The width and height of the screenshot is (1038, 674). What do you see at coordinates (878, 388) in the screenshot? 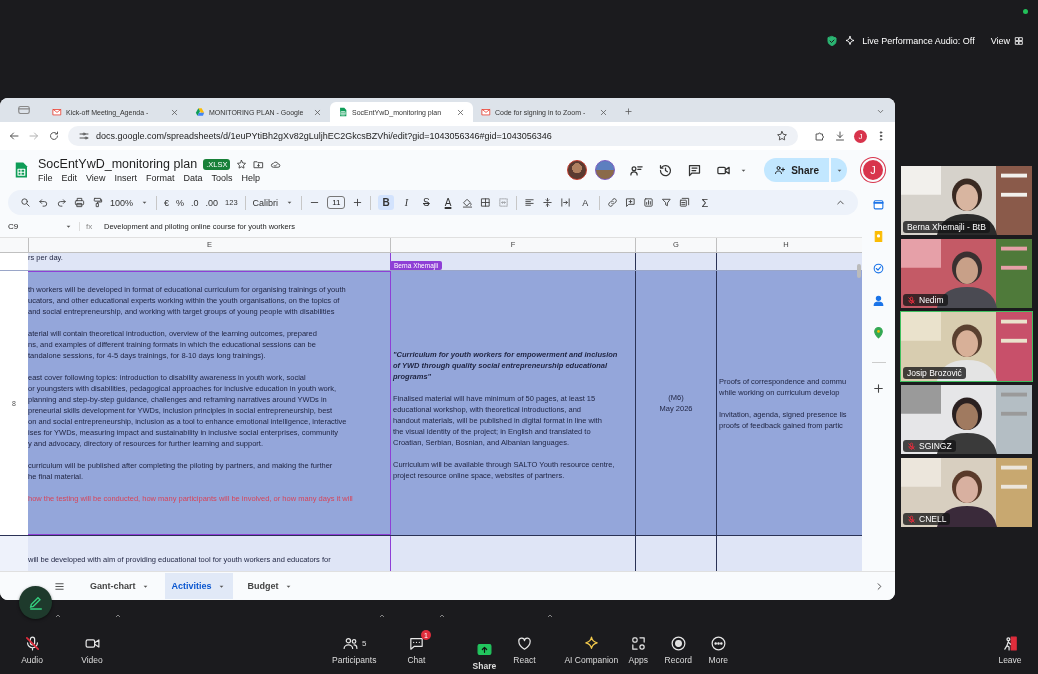
I see `add-icon` at bounding box center [878, 388].